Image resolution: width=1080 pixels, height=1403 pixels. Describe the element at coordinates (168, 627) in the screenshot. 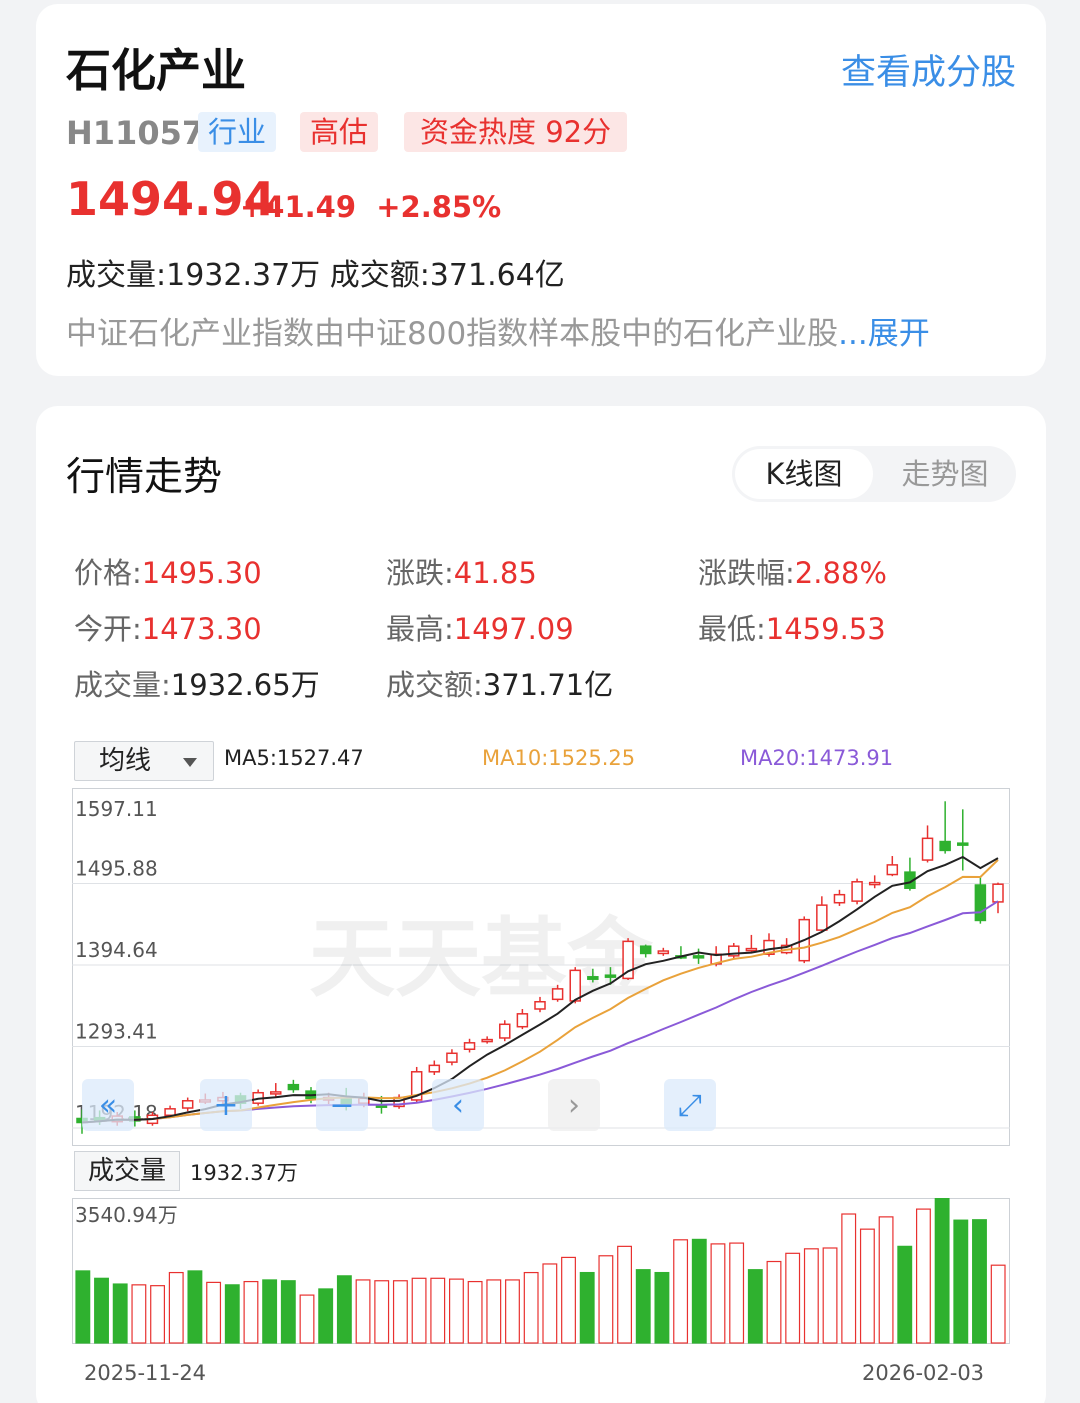

I see `stat-open: 今开:1473.30` at that location.